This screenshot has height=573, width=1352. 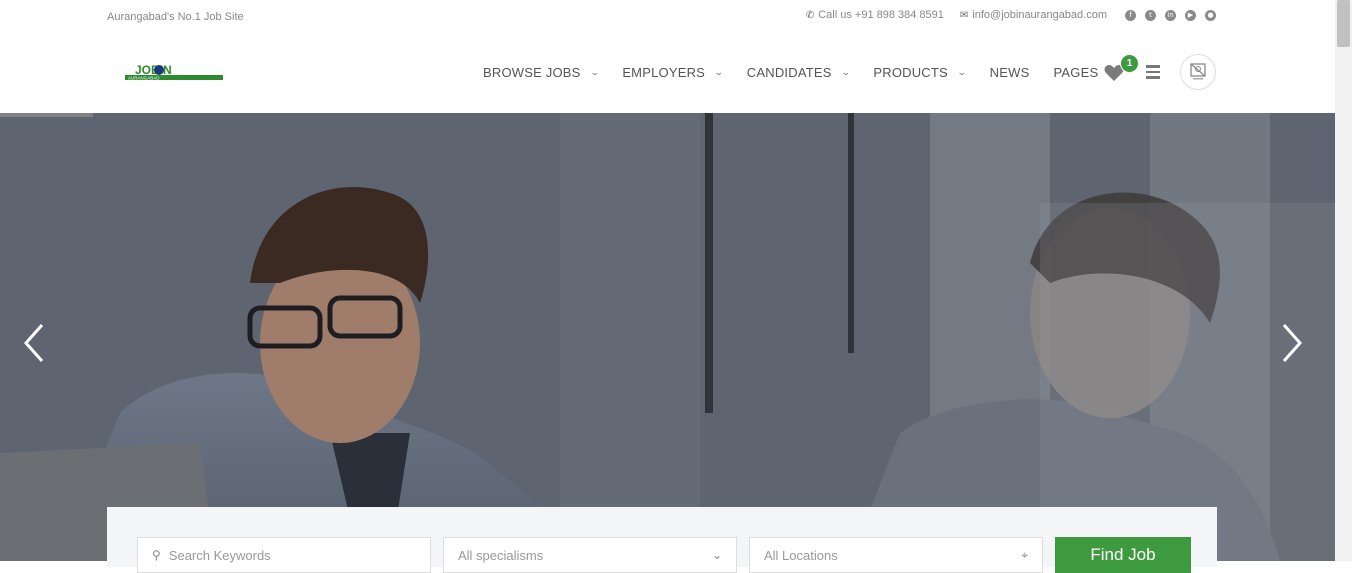 I want to click on user-avatar, so click(x=1198, y=72).